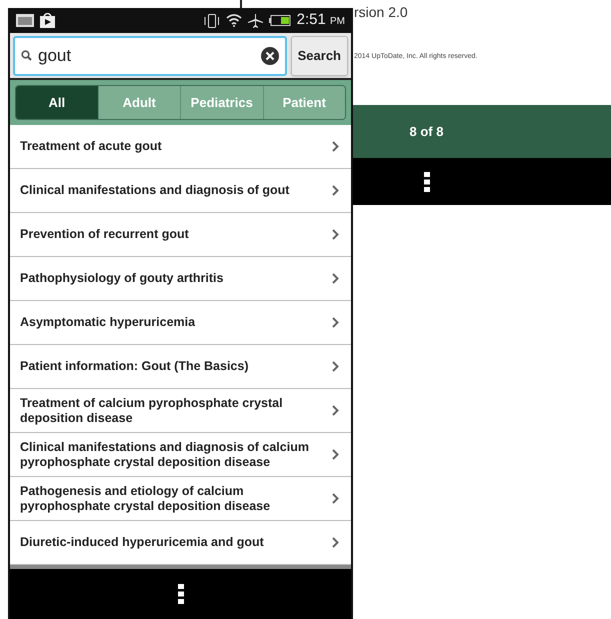 This screenshot has width=611, height=619. What do you see at coordinates (234, 20) in the screenshot?
I see `wifi-icon` at bounding box center [234, 20].